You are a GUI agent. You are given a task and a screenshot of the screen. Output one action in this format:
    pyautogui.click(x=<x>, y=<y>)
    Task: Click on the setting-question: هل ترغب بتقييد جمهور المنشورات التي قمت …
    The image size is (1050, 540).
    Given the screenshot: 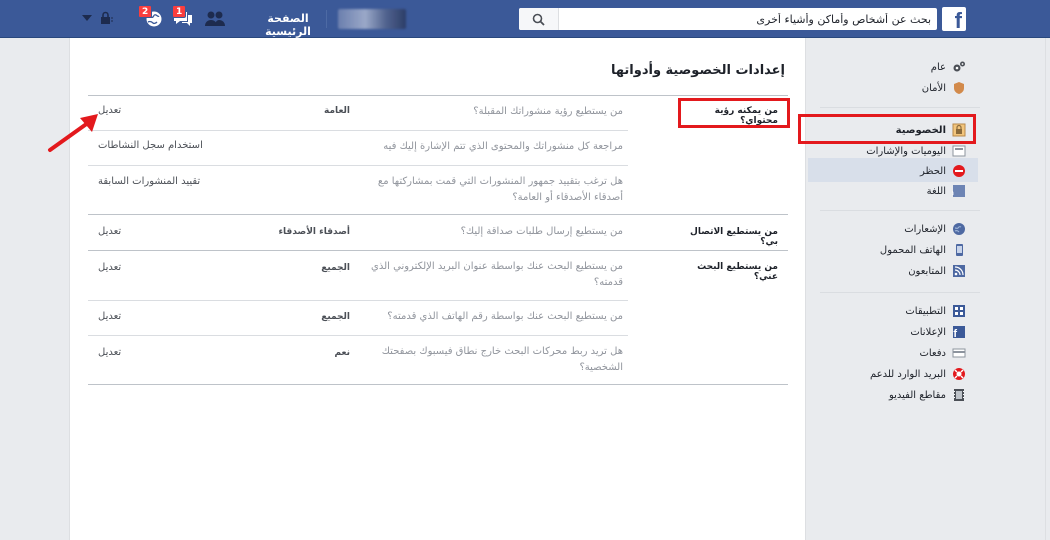 What is the action you would take?
    pyautogui.click(x=500, y=189)
    